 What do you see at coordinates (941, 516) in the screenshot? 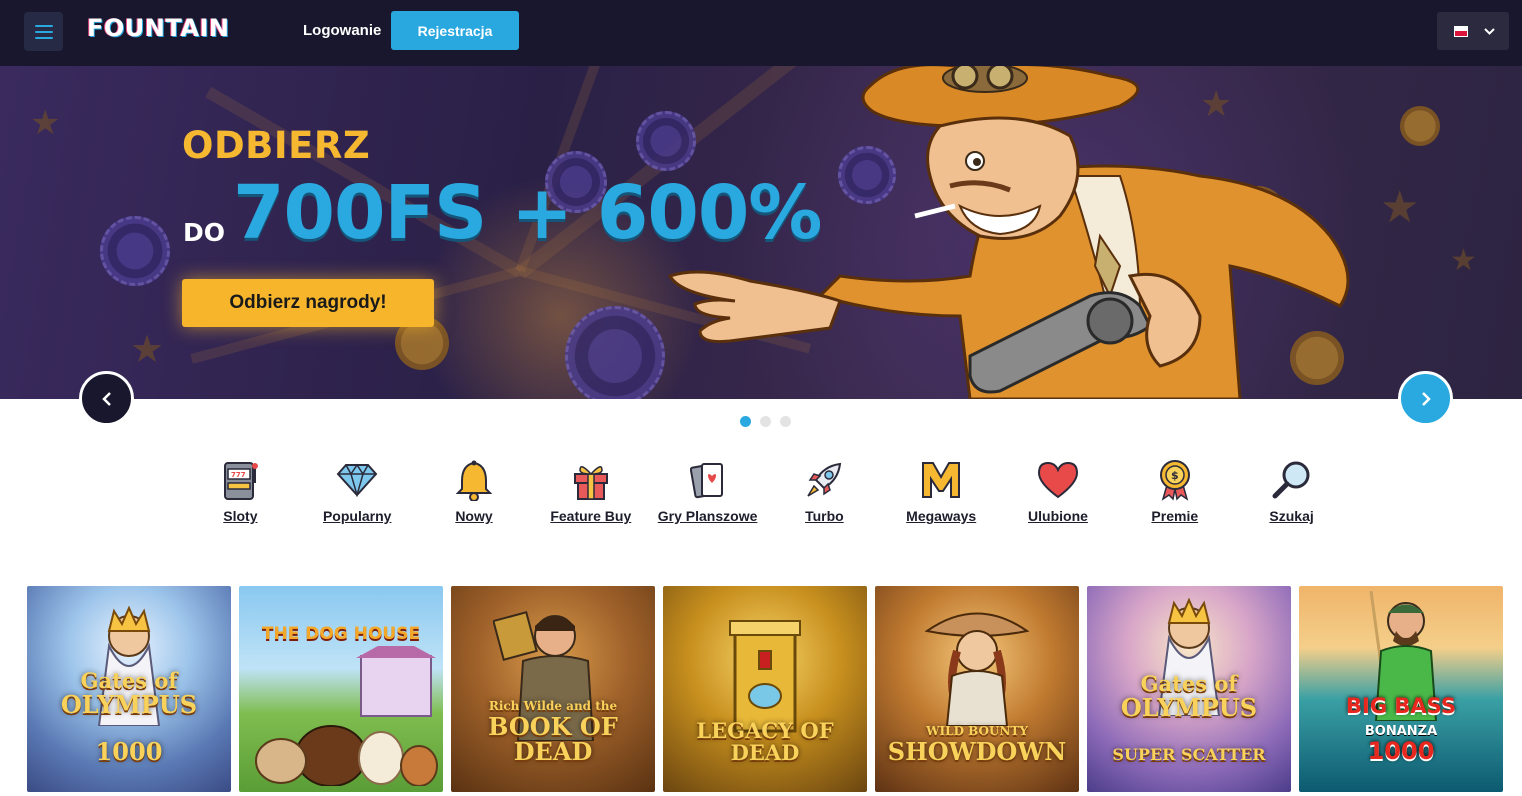
I see `category-label: Megaways` at bounding box center [941, 516].